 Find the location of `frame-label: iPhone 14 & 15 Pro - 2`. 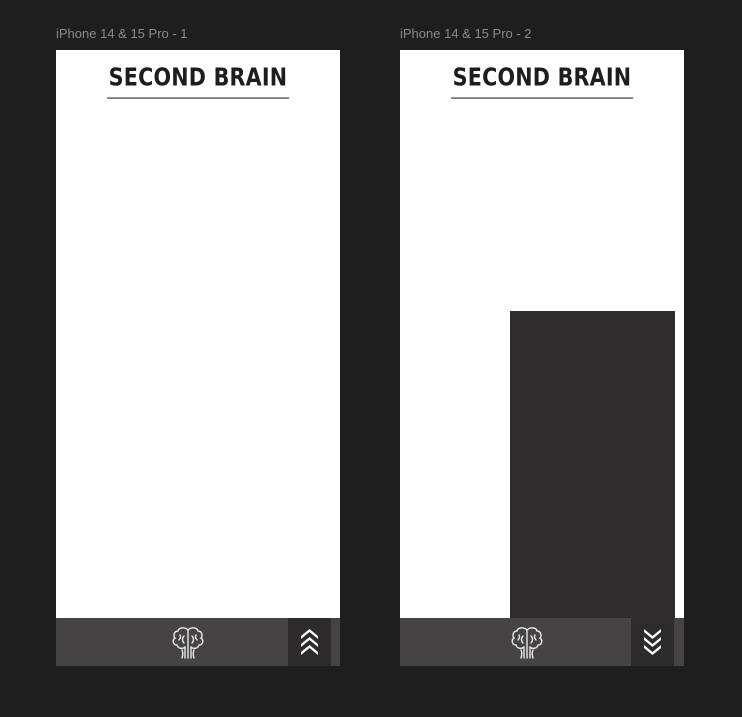

frame-label: iPhone 14 & 15 Pro - 2 is located at coordinates (466, 33).